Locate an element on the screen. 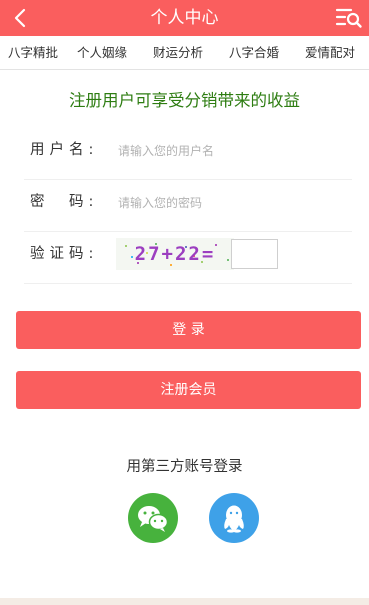 Image resolution: width=369 pixels, height=605 pixels. tab-bazi-jingpi: 八字精批 is located at coordinates (32, 52).